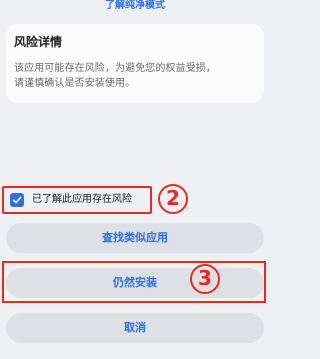 The image size is (320, 359). I want to click on risk-acknowledge-checkbox, so click(17, 200).